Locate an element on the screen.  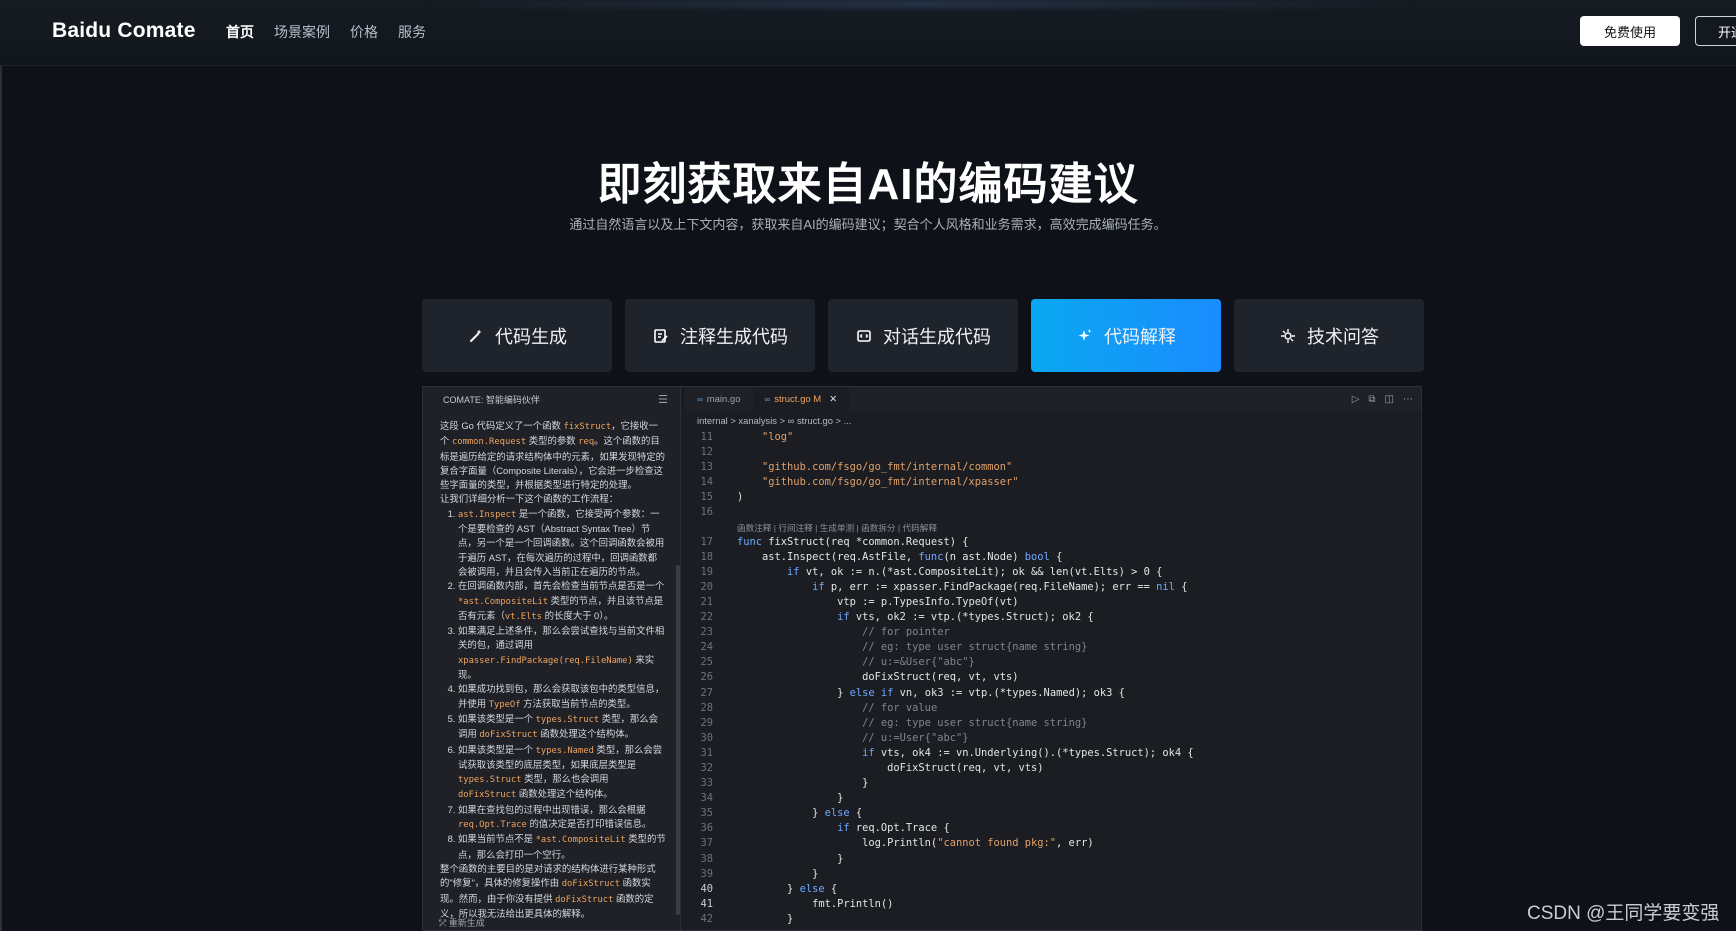
regenerate-button: ⤱ 重新生成 is located at coordinates (462, 922).